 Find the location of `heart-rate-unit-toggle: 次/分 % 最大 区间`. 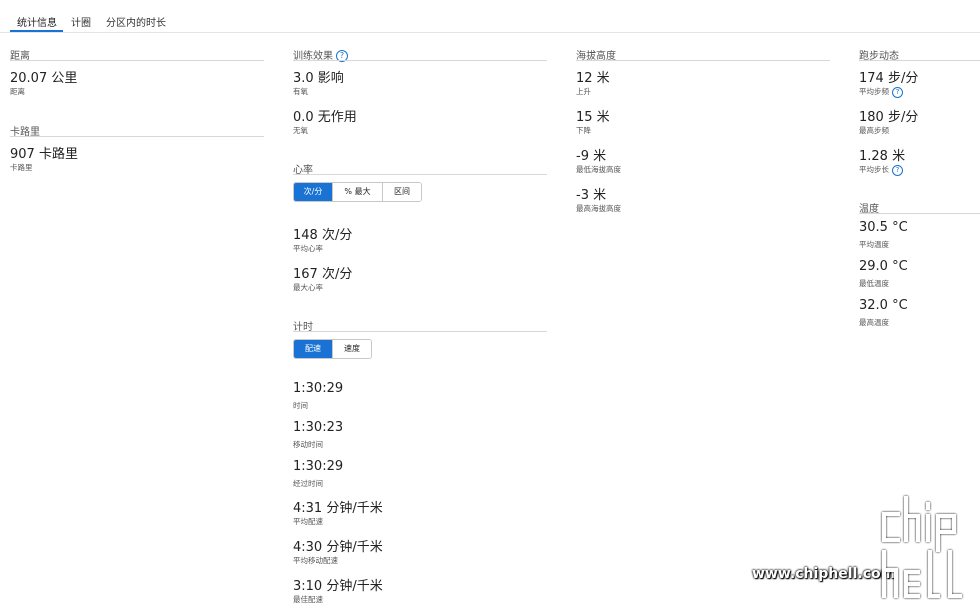

heart-rate-unit-toggle: 次/分 % 最大 区间 is located at coordinates (357, 192).